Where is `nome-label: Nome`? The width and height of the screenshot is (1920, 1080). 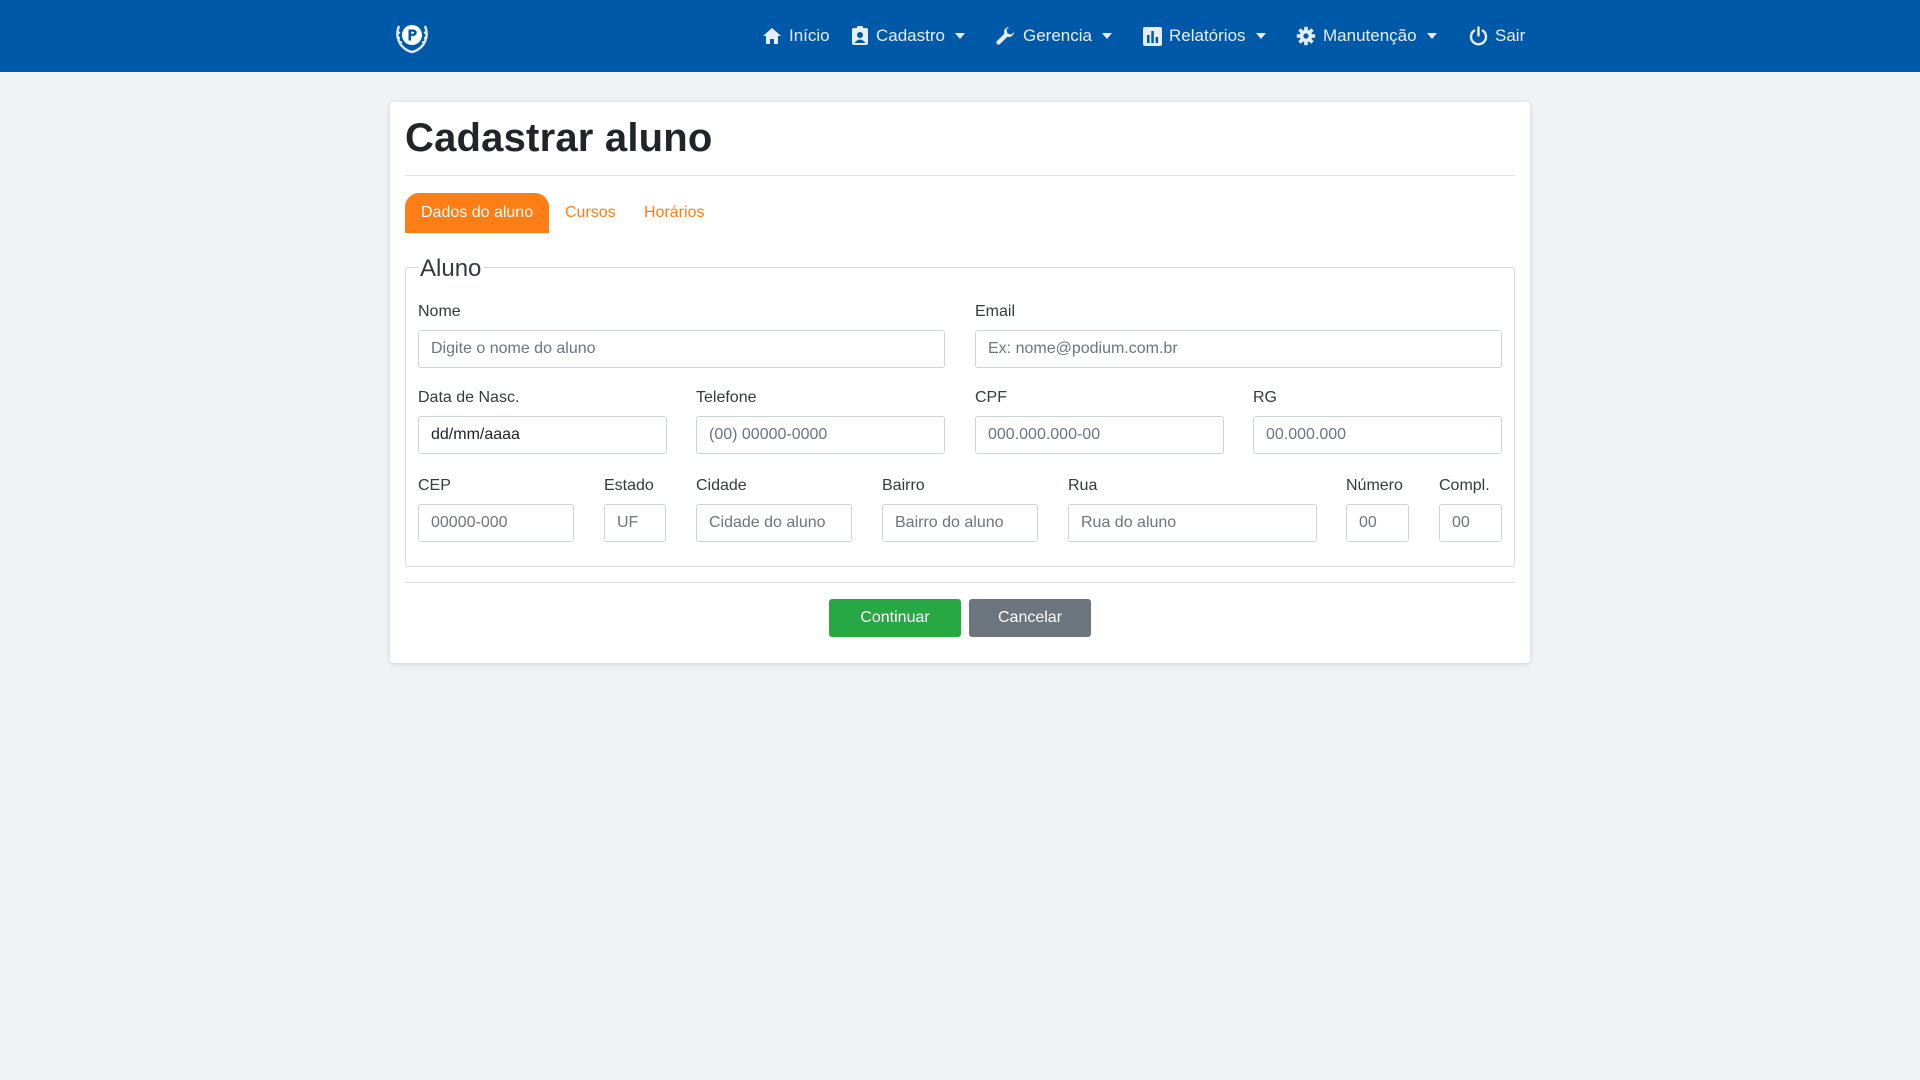
nome-label: Nome is located at coordinates (439, 311).